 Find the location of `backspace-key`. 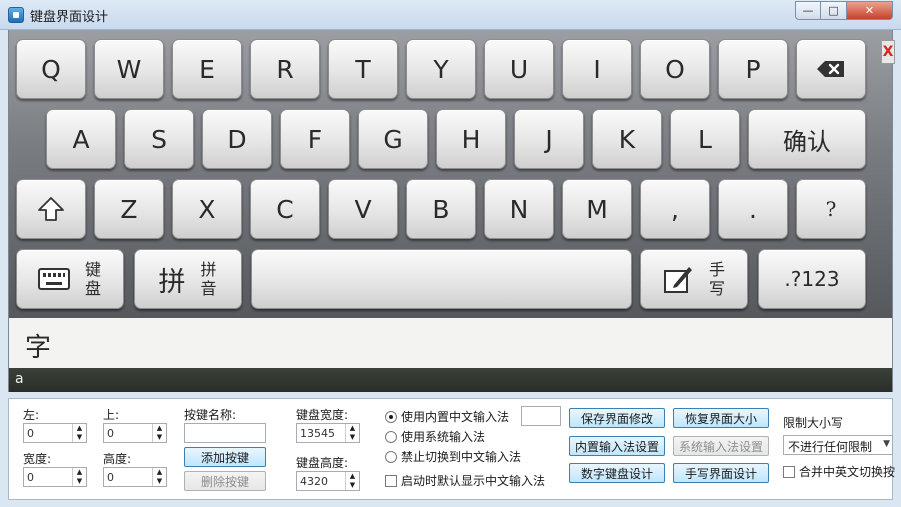

backspace-key is located at coordinates (831, 69).